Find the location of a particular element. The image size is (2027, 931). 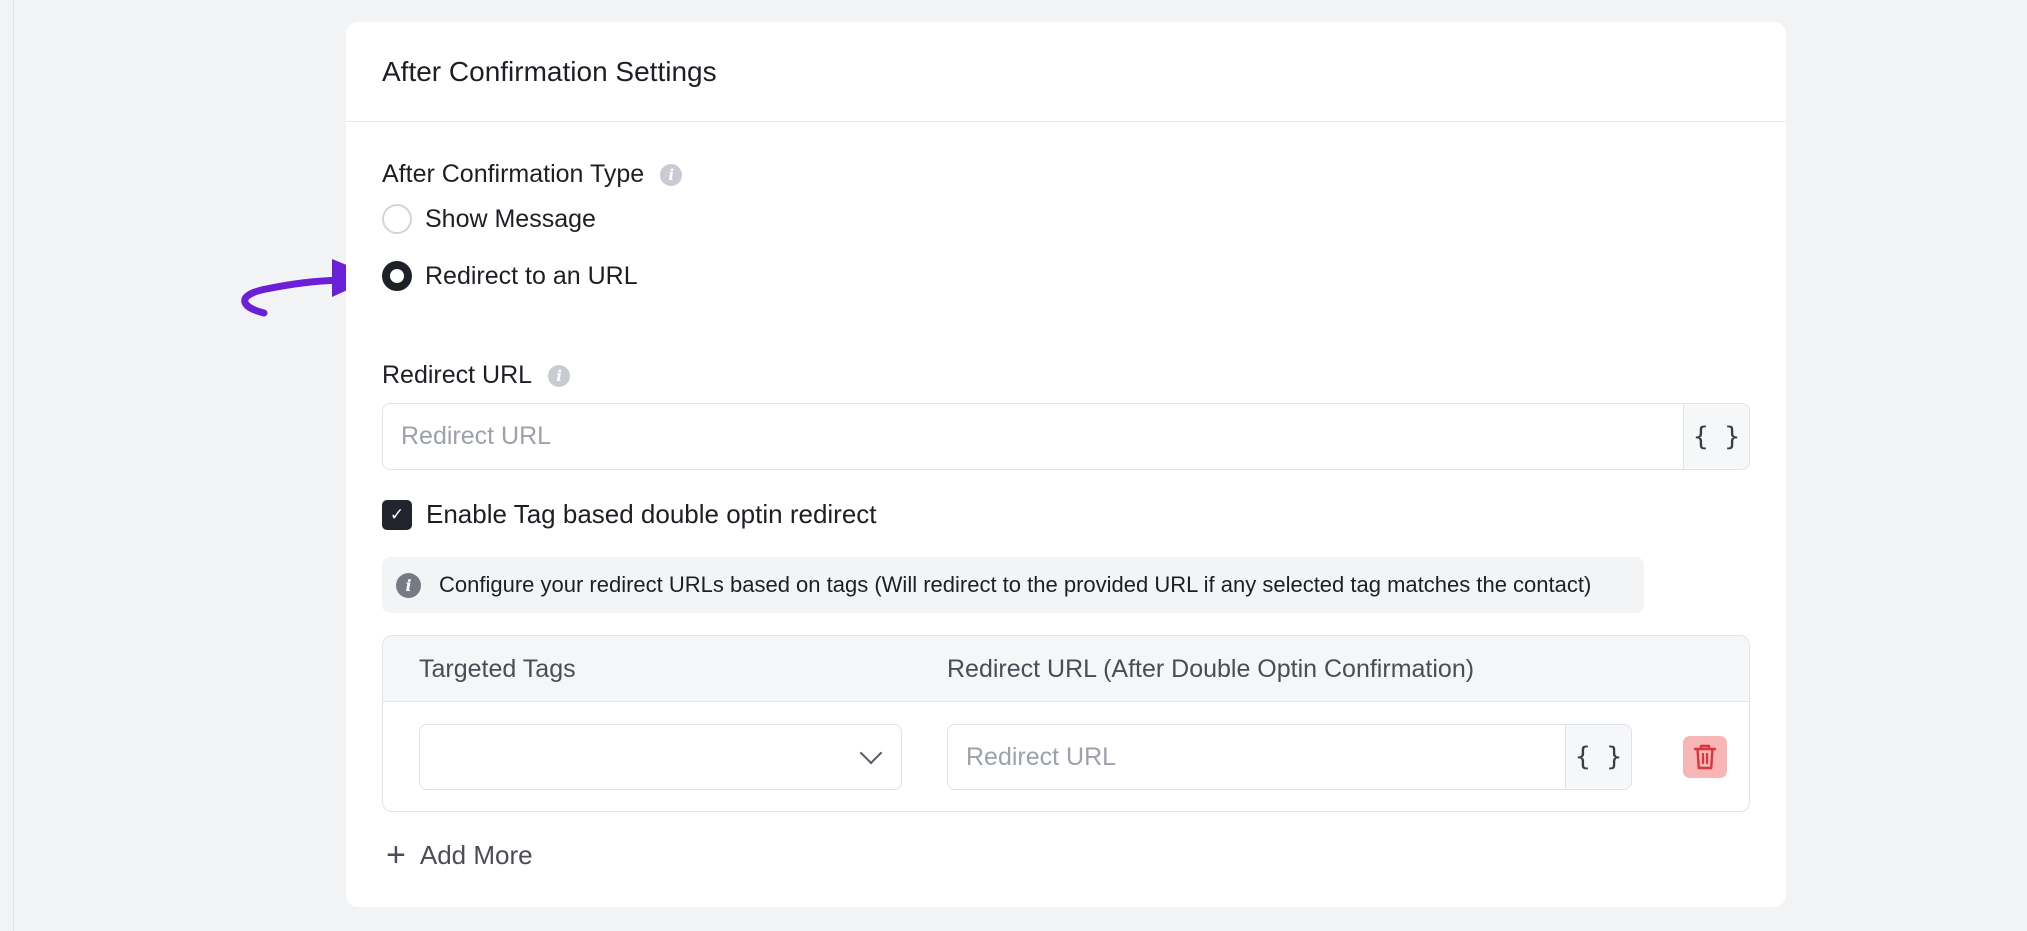

add-more-label: Add More is located at coordinates (476, 854).